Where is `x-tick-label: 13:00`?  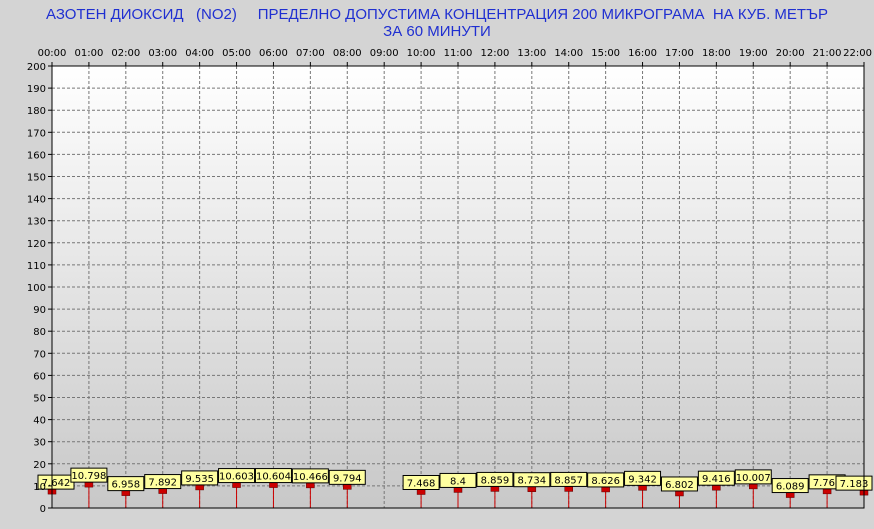
x-tick-label: 13:00 is located at coordinates (531, 53).